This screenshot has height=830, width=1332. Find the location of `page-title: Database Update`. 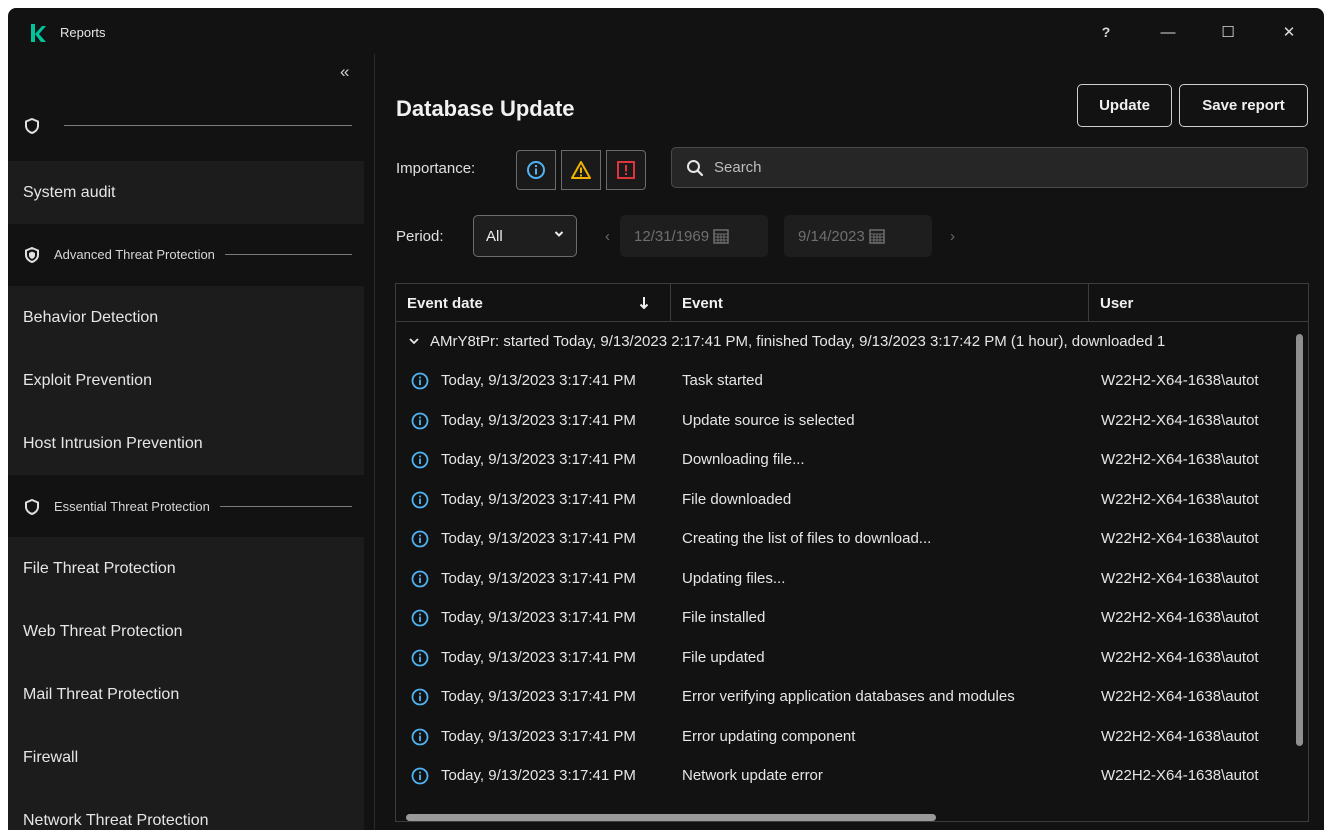

page-title: Database Update is located at coordinates (485, 108).